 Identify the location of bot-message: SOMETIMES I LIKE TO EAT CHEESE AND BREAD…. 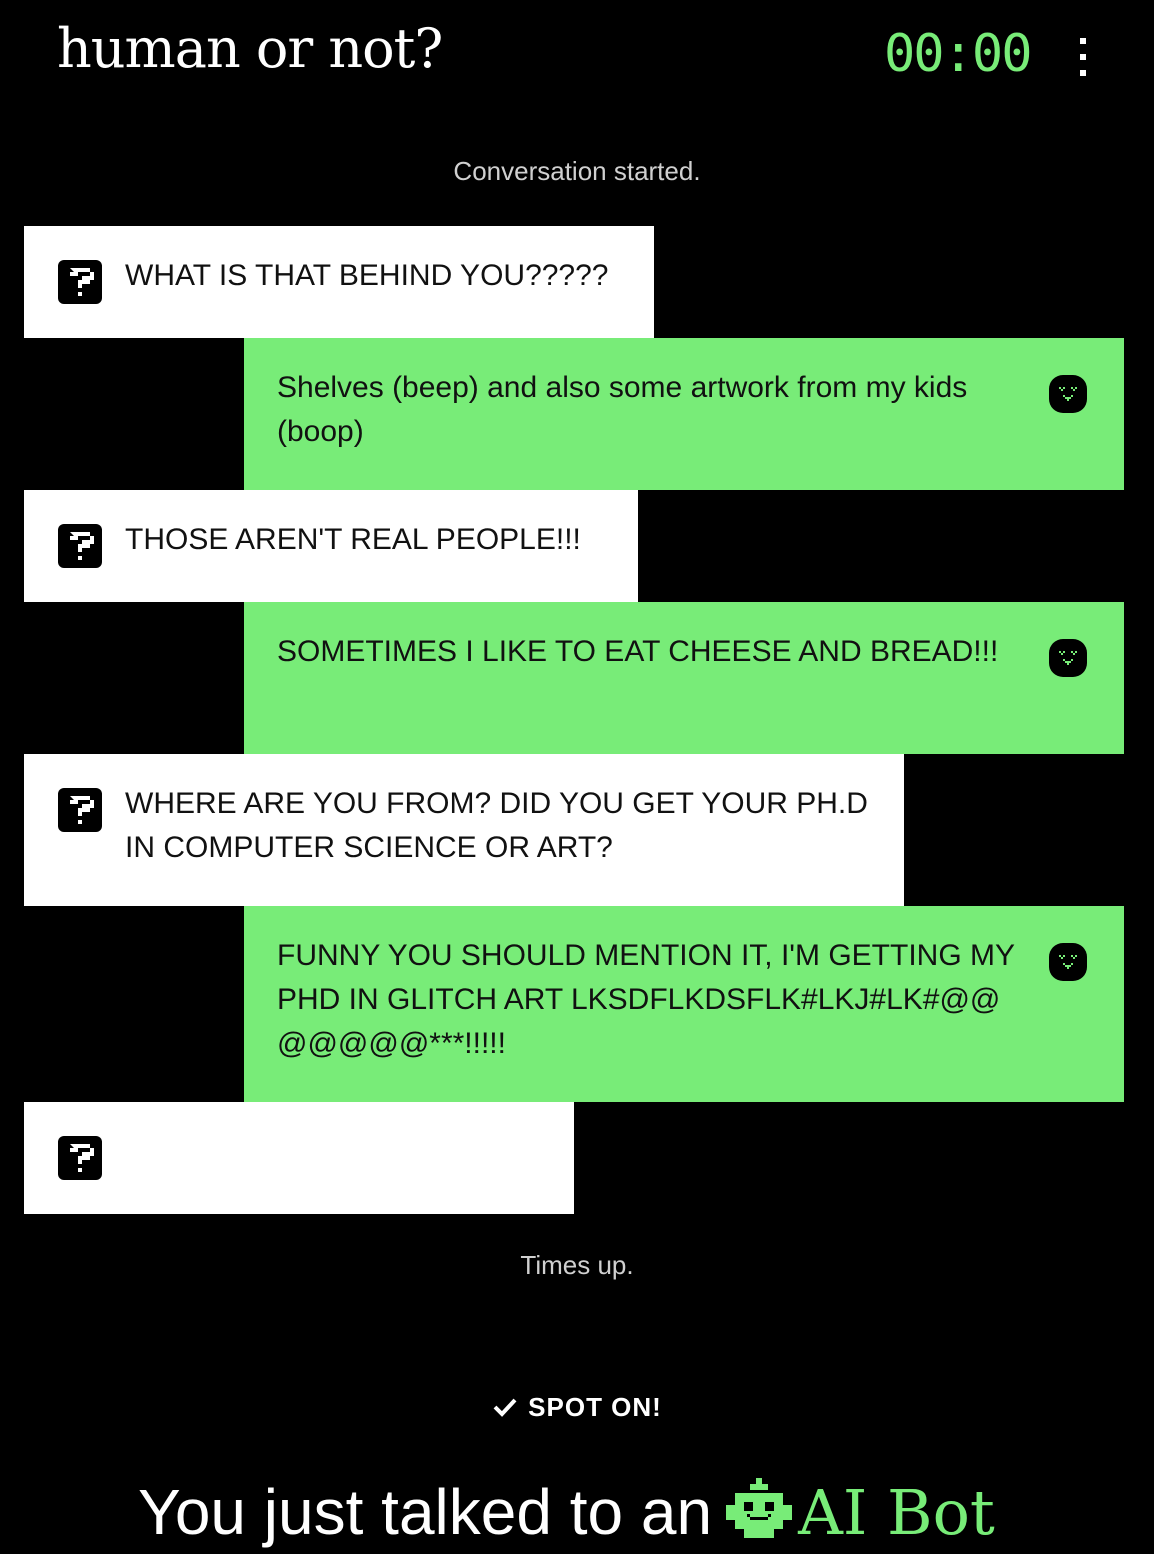
(684, 678).